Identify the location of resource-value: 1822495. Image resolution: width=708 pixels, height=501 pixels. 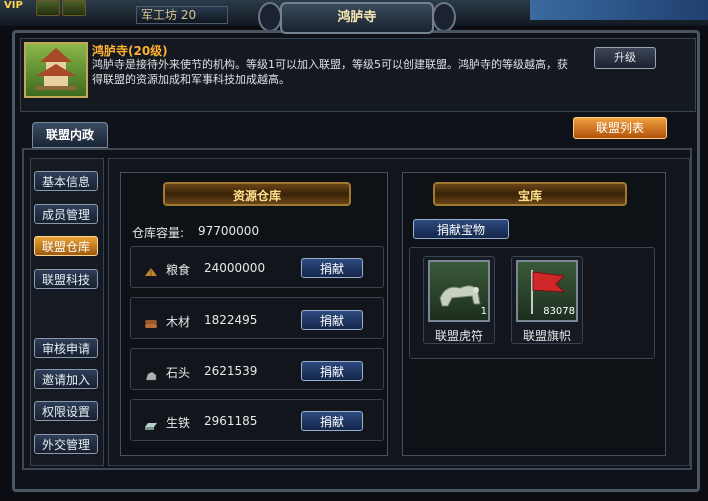
(231, 320).